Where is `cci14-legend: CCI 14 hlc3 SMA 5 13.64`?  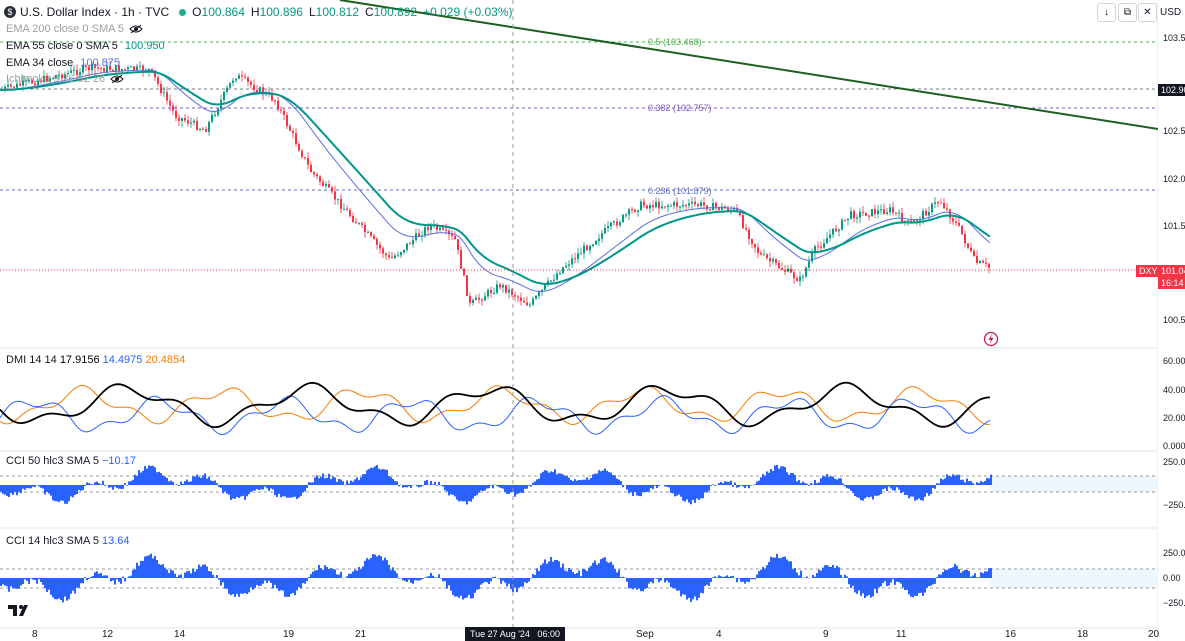 cci14-legend: CCI 14 hlc3 SMA 5 13.64 is located at coordinates (68, 541).